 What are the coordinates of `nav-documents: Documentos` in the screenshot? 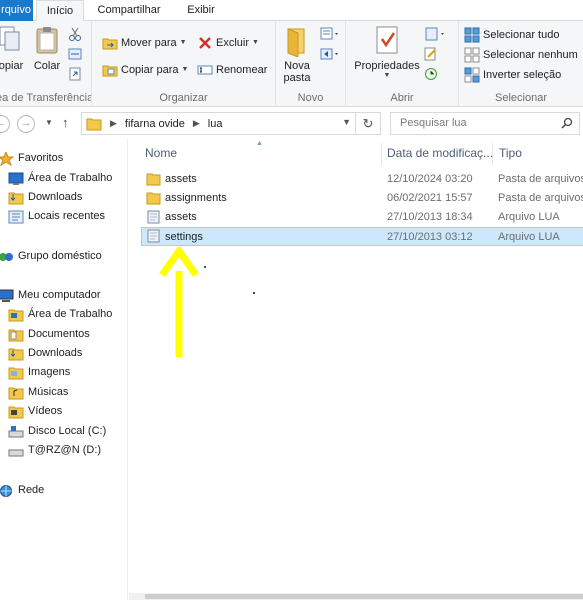 It's located at (49, 334).